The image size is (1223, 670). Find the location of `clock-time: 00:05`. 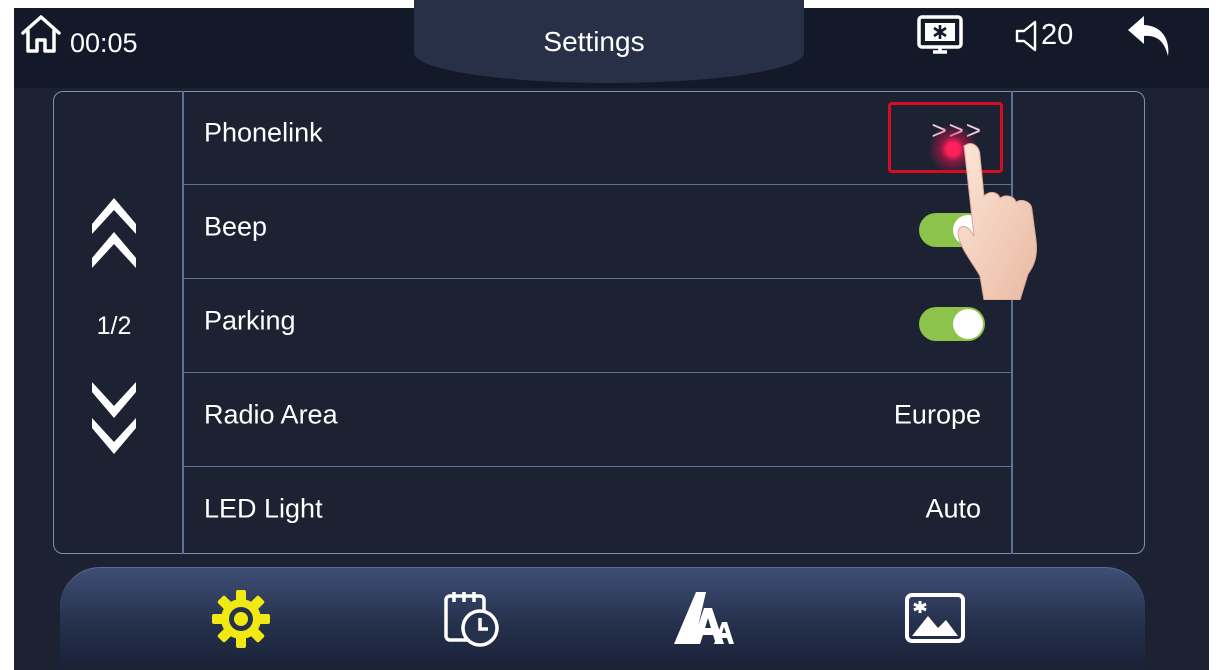

clock-time: 00:05 is located at coordinates (104, 43).